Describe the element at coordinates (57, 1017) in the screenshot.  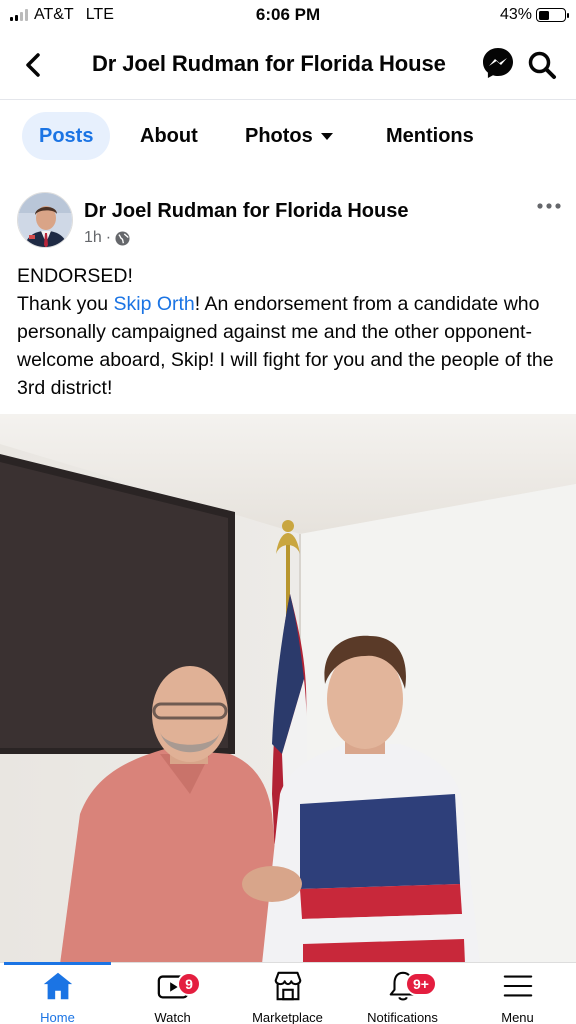
I see `nav-label: Home` at that location.